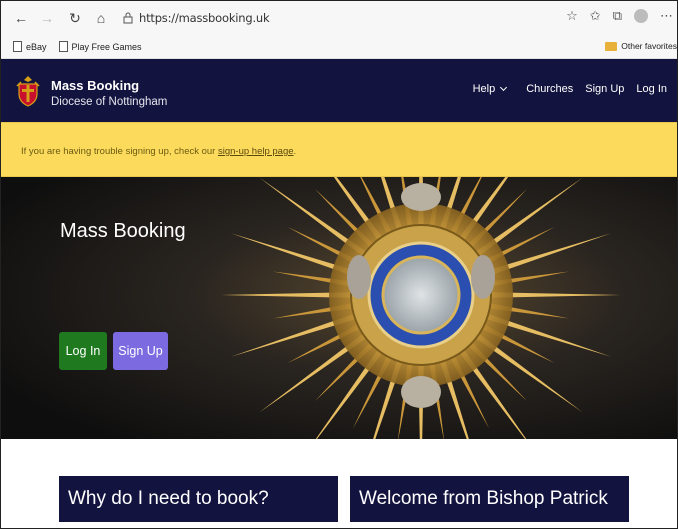 This screenshot has height=529, width=678. Describe the element at coordinates (75, 18) in the screenshot. I see `refresh-icon: ↻` at that location.